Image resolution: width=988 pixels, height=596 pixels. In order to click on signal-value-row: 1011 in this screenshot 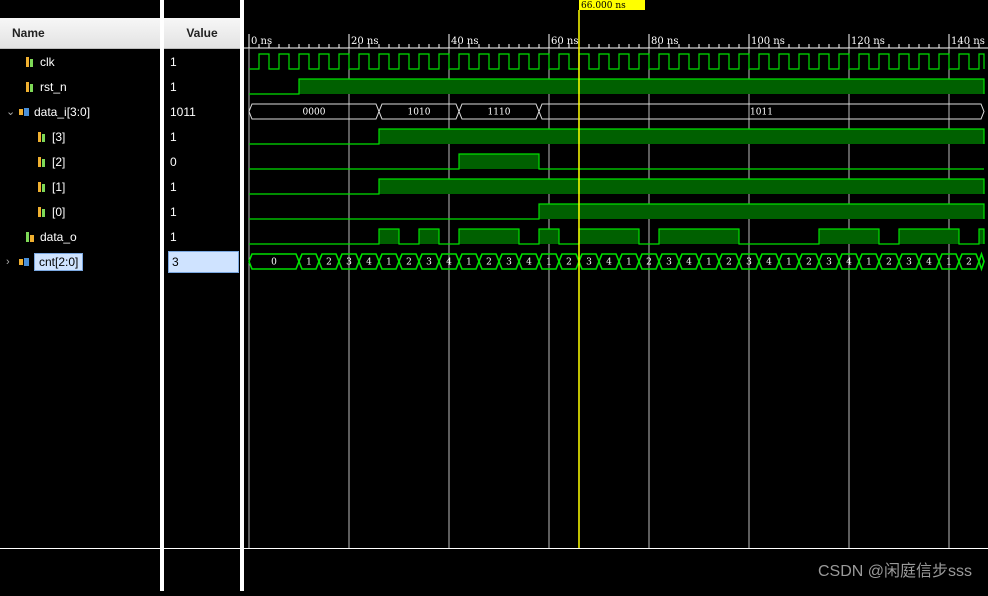, I will do `click(202, 111)`.